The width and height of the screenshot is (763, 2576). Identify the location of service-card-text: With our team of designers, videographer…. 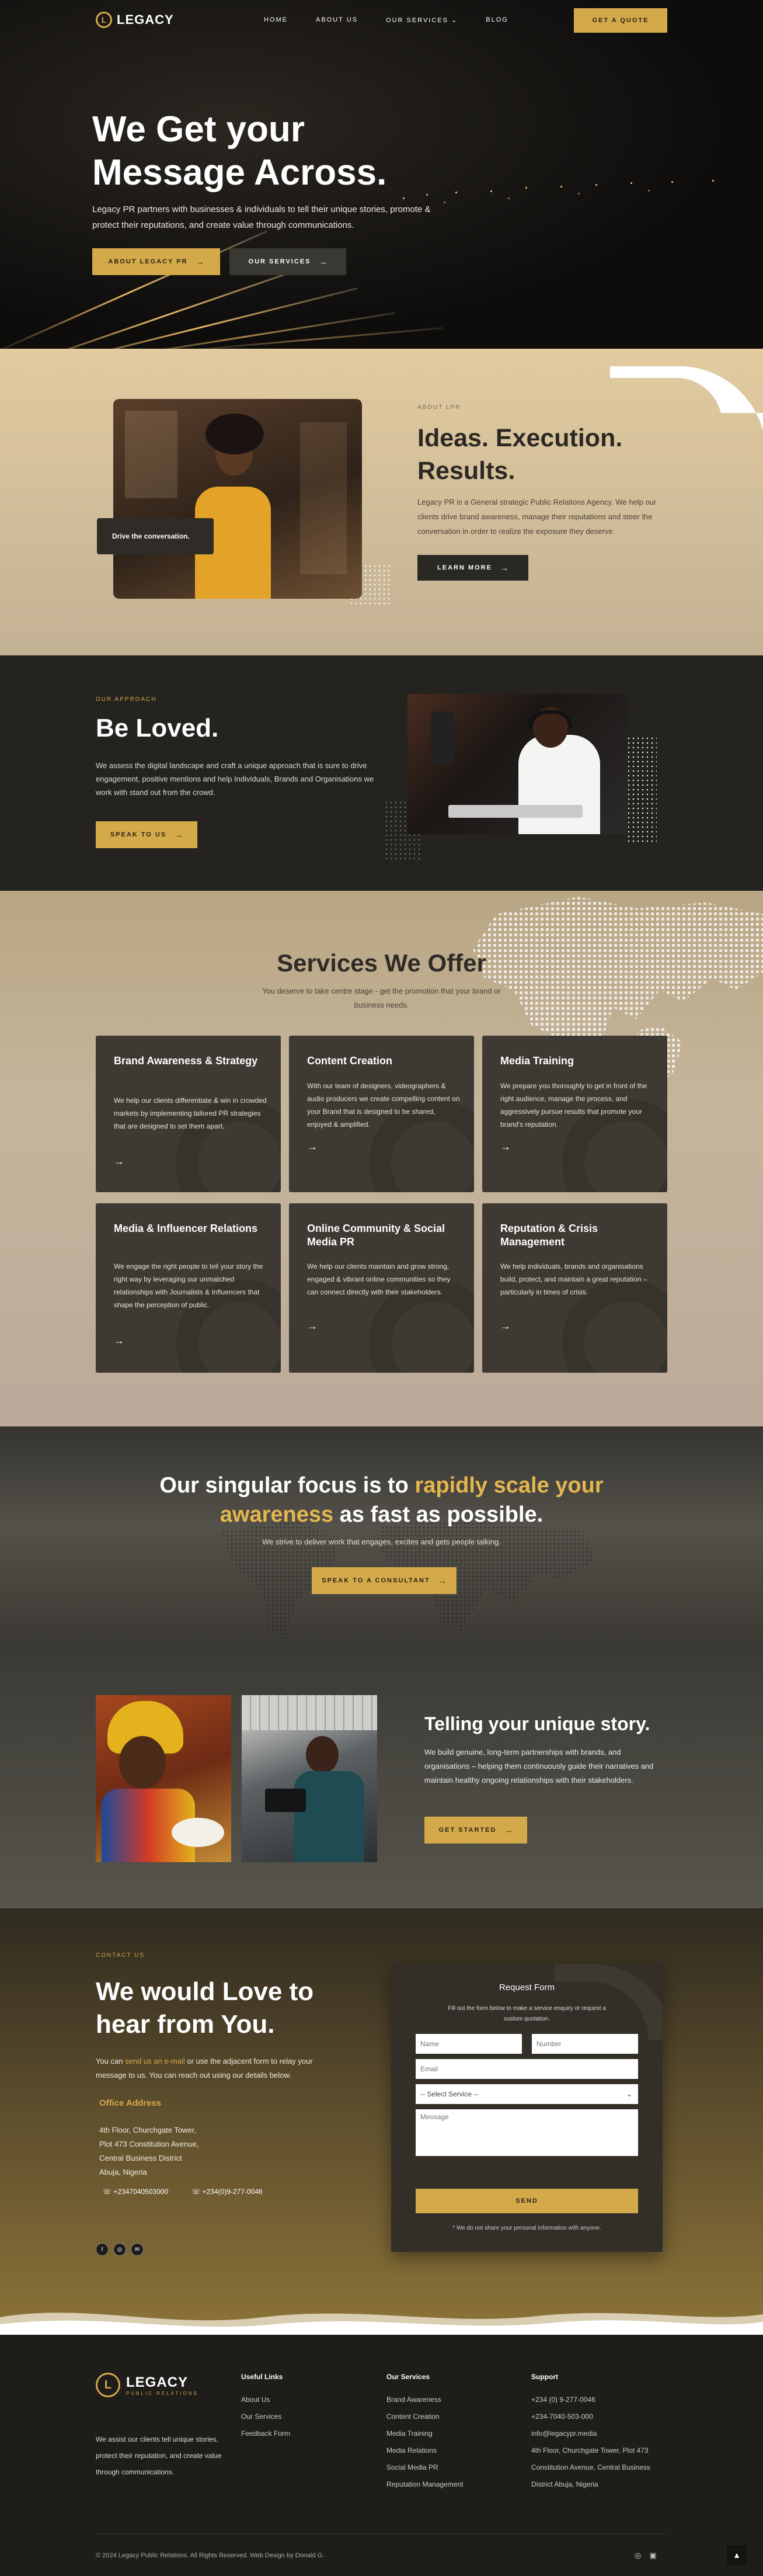
(383, 1105).